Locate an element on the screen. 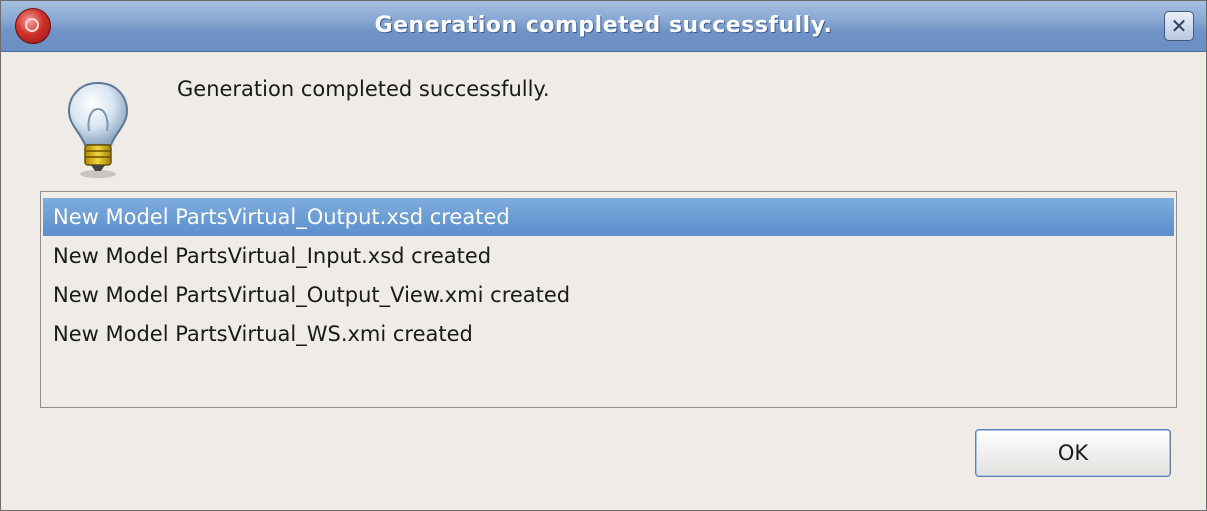  window-title: Generation completed successfully. is located at coordinates (603, 25).